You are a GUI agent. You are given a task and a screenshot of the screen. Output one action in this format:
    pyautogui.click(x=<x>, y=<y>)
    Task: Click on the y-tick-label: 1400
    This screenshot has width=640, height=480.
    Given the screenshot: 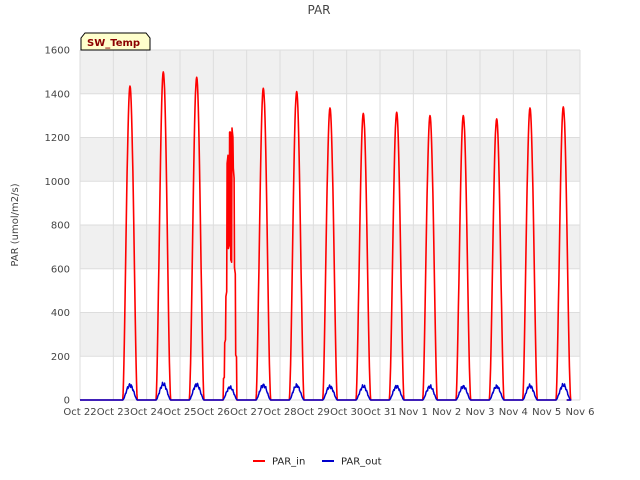 What is the action you would take?
    pyautogui.click(x=57, y=94)
    